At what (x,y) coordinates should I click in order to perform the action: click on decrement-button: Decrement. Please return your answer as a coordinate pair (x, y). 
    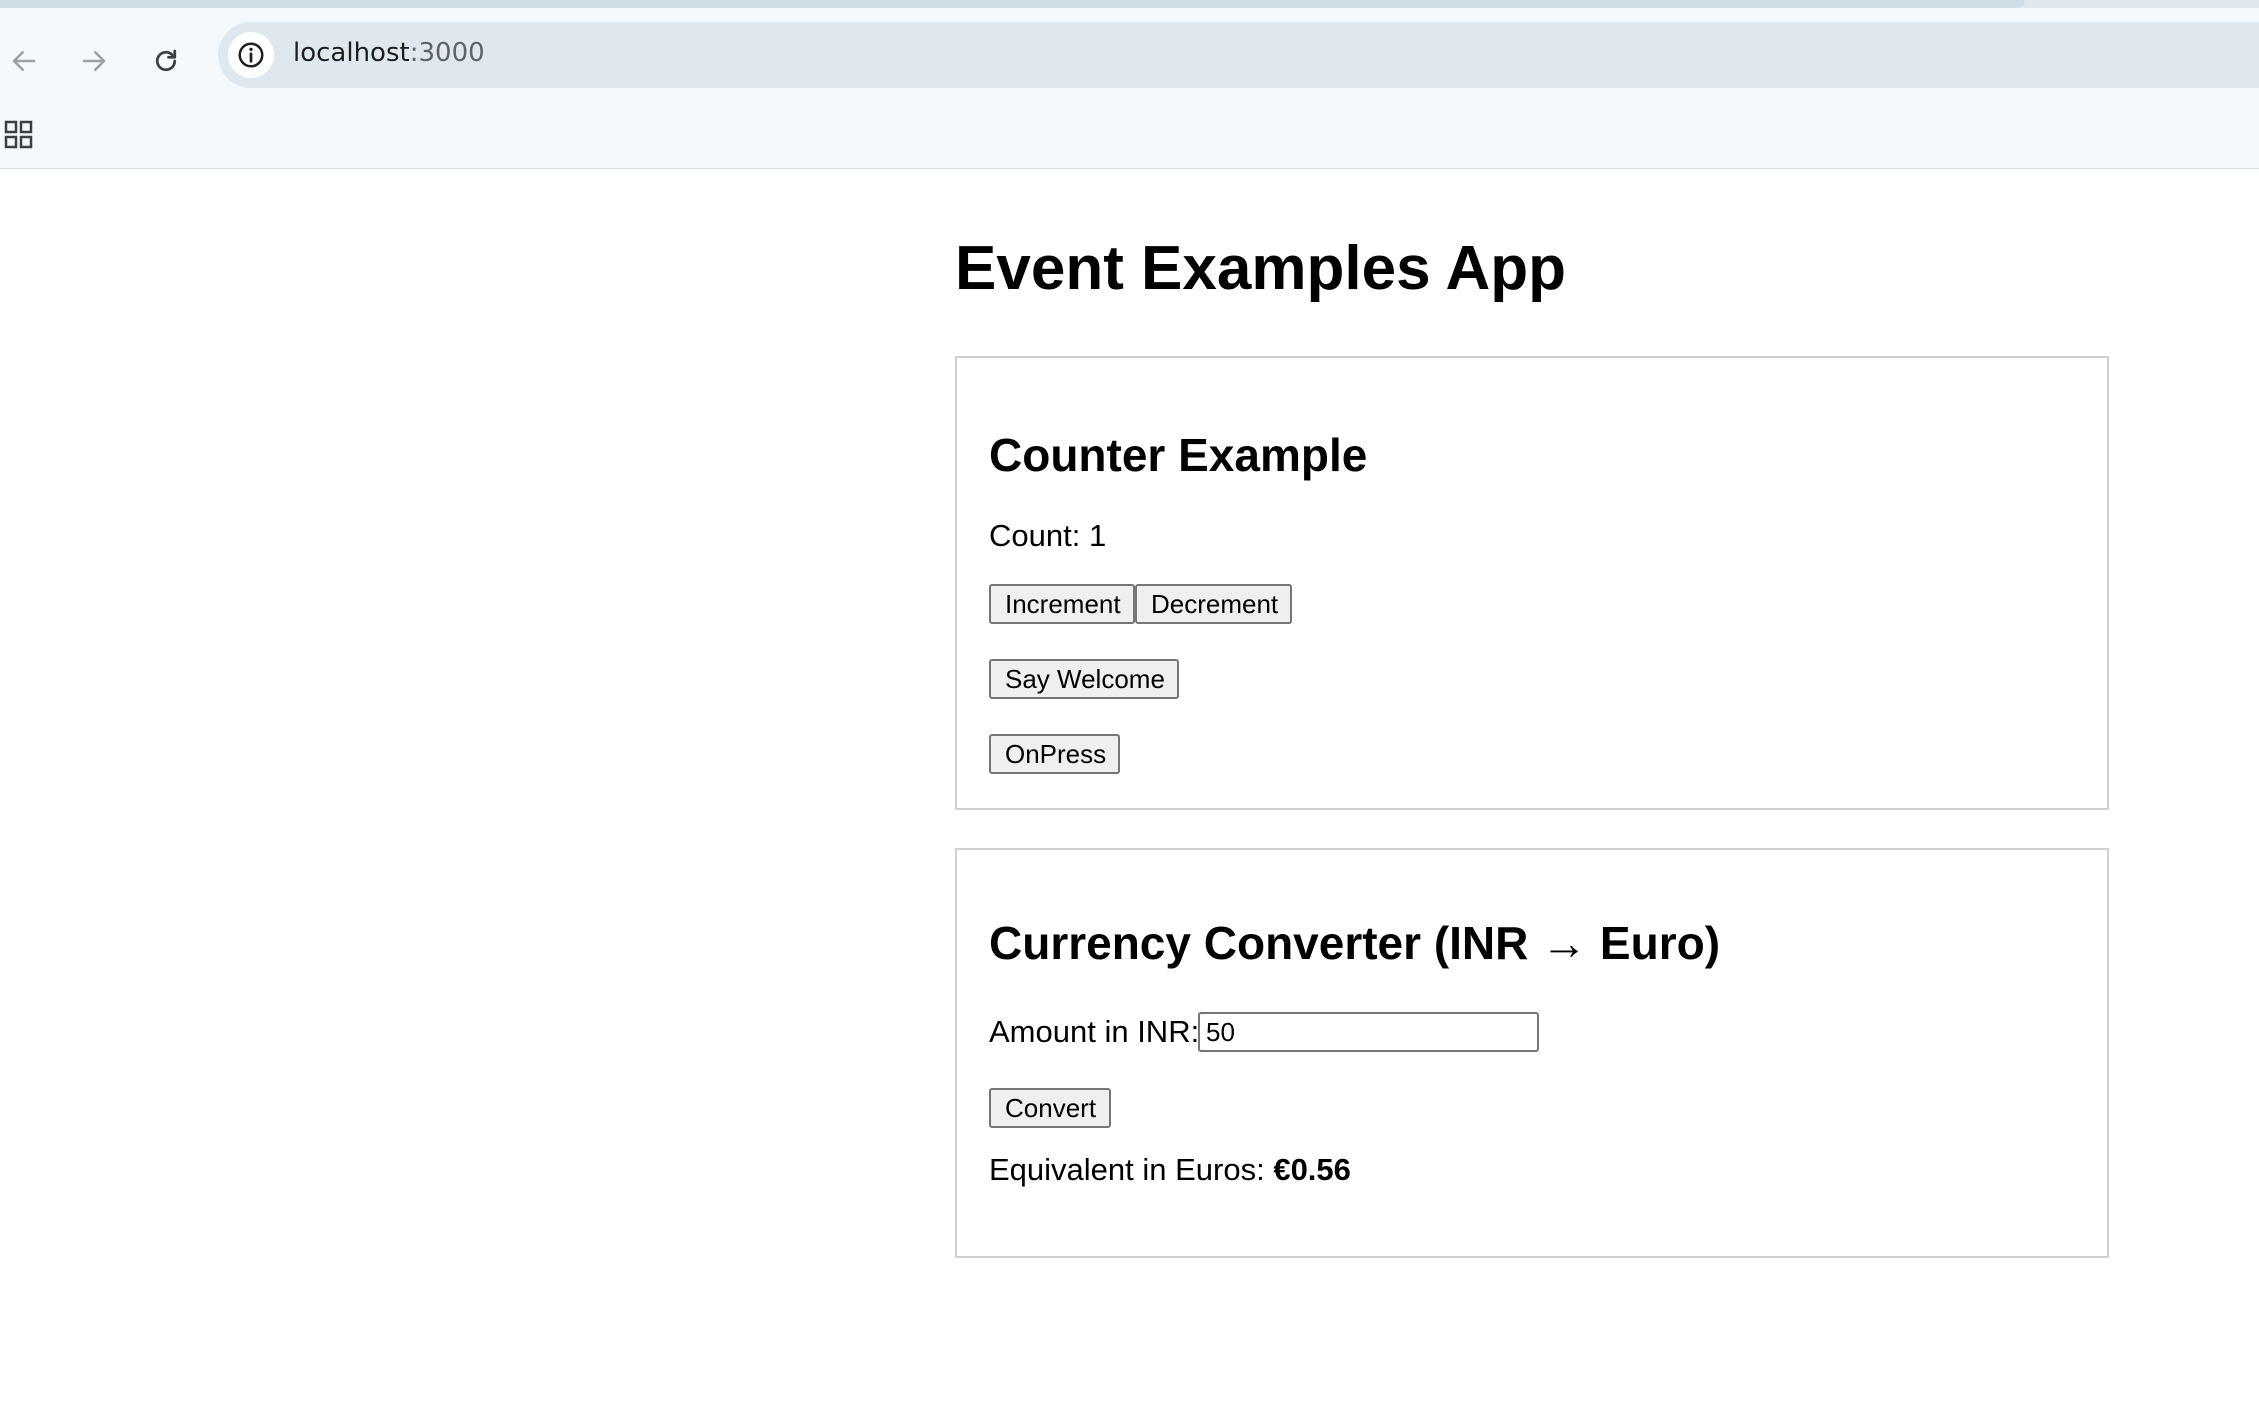
    Looking at the image, I should click on (1213, 604).